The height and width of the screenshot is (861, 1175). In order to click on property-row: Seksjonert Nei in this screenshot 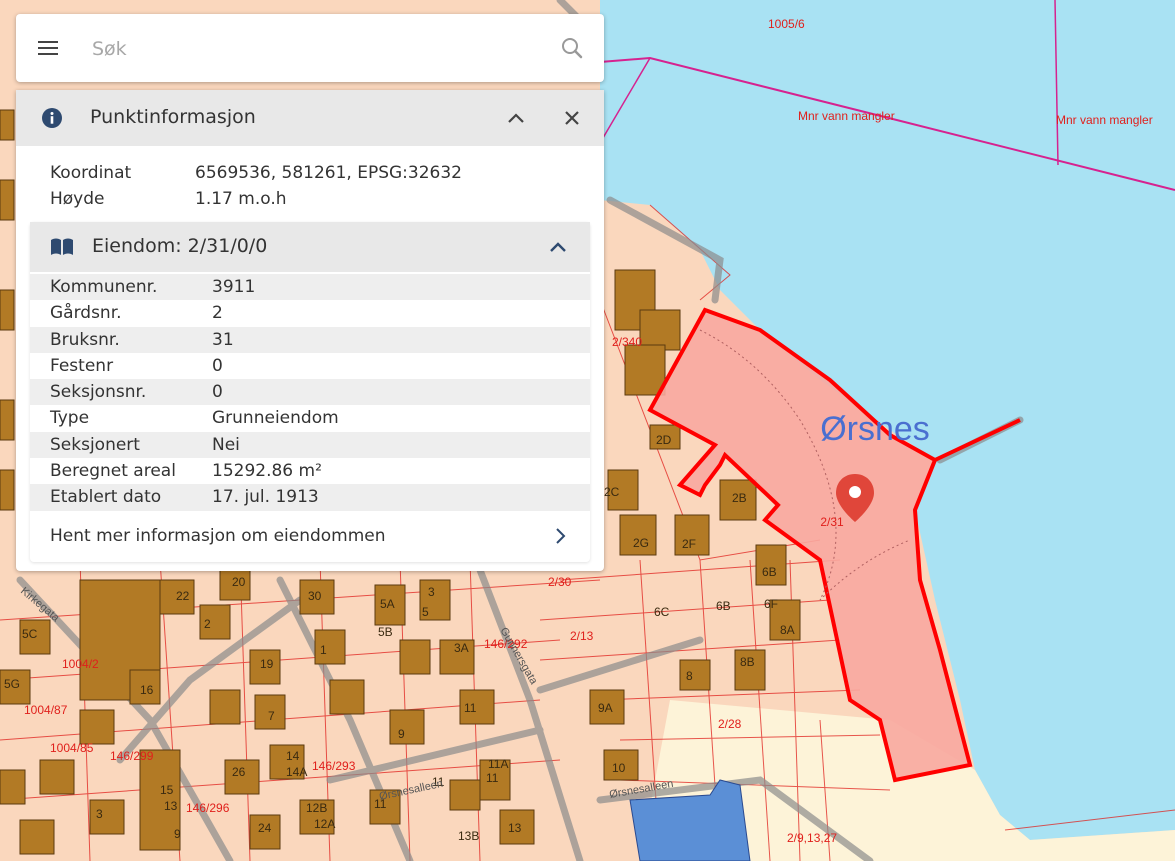, I will do `click(310, 445)`.